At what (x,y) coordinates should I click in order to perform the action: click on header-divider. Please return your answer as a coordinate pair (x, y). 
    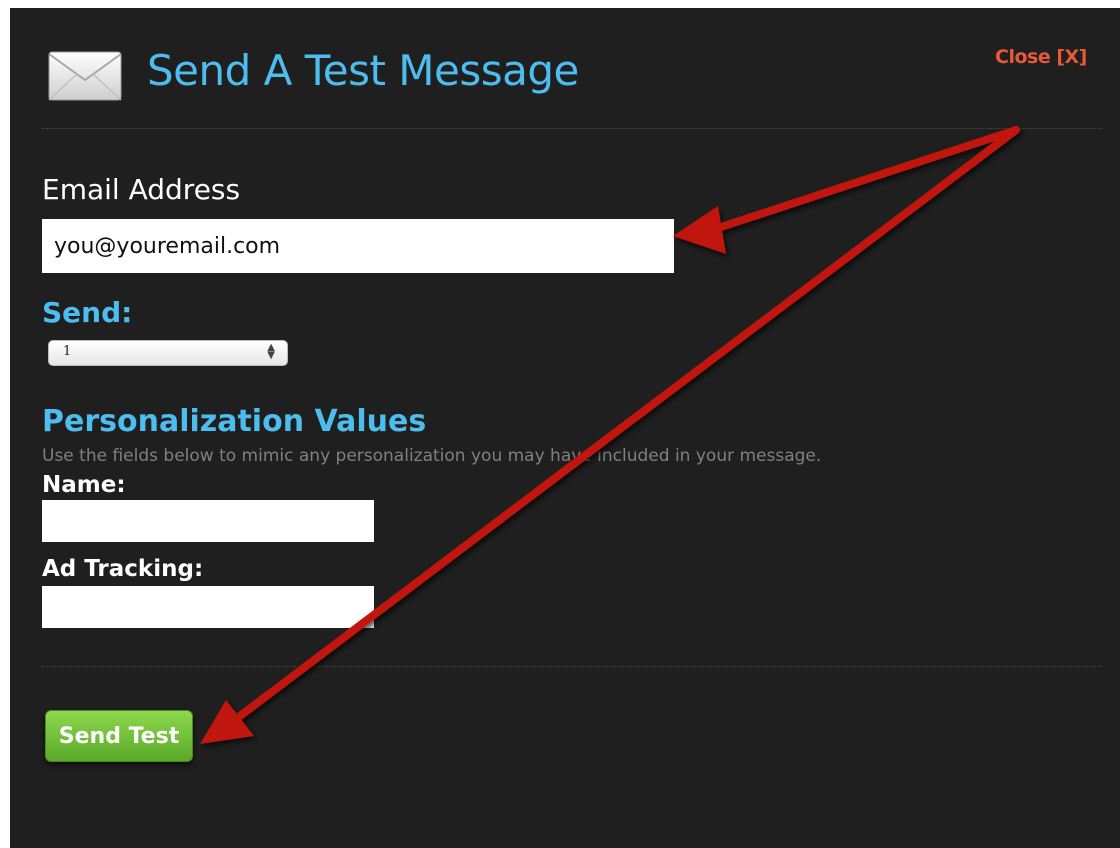
    Looking at the image, I should click on (572, 128).